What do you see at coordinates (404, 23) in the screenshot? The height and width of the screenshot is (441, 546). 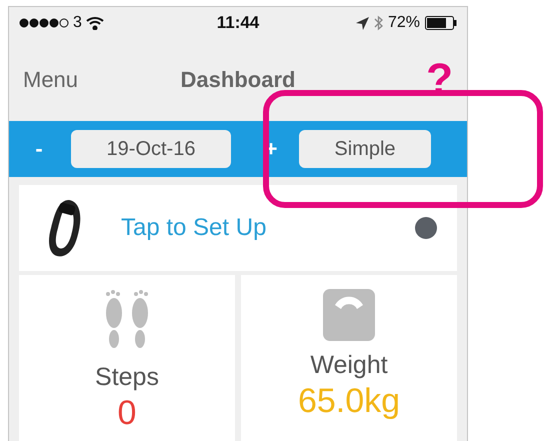 I see `battery-percent: 72%` at bounding box center [404, 23].